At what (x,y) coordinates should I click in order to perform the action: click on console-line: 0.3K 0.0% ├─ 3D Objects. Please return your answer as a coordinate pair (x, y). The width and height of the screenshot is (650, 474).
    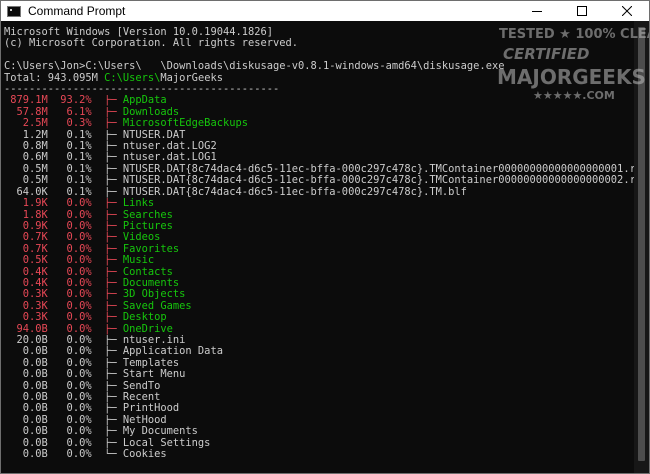
    Looking at the image, I should click on (319, 294).